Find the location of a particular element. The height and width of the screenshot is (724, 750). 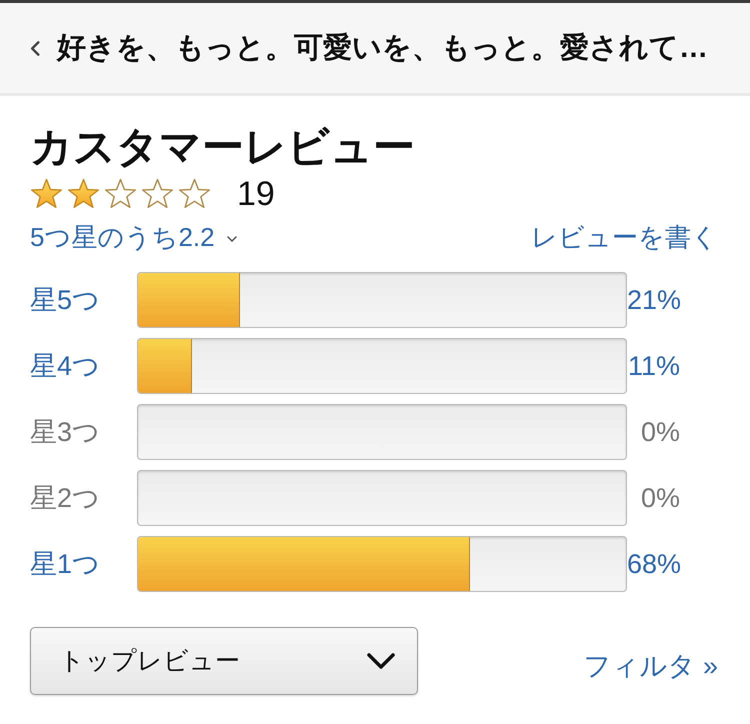

star-rating-label: 星4つ is located at coordinates (65, 366).